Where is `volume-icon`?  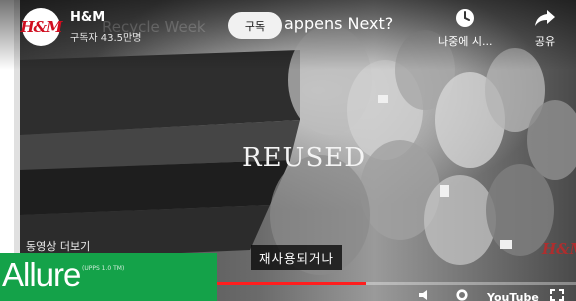 volume-icon is located at coordinates (426, 295).